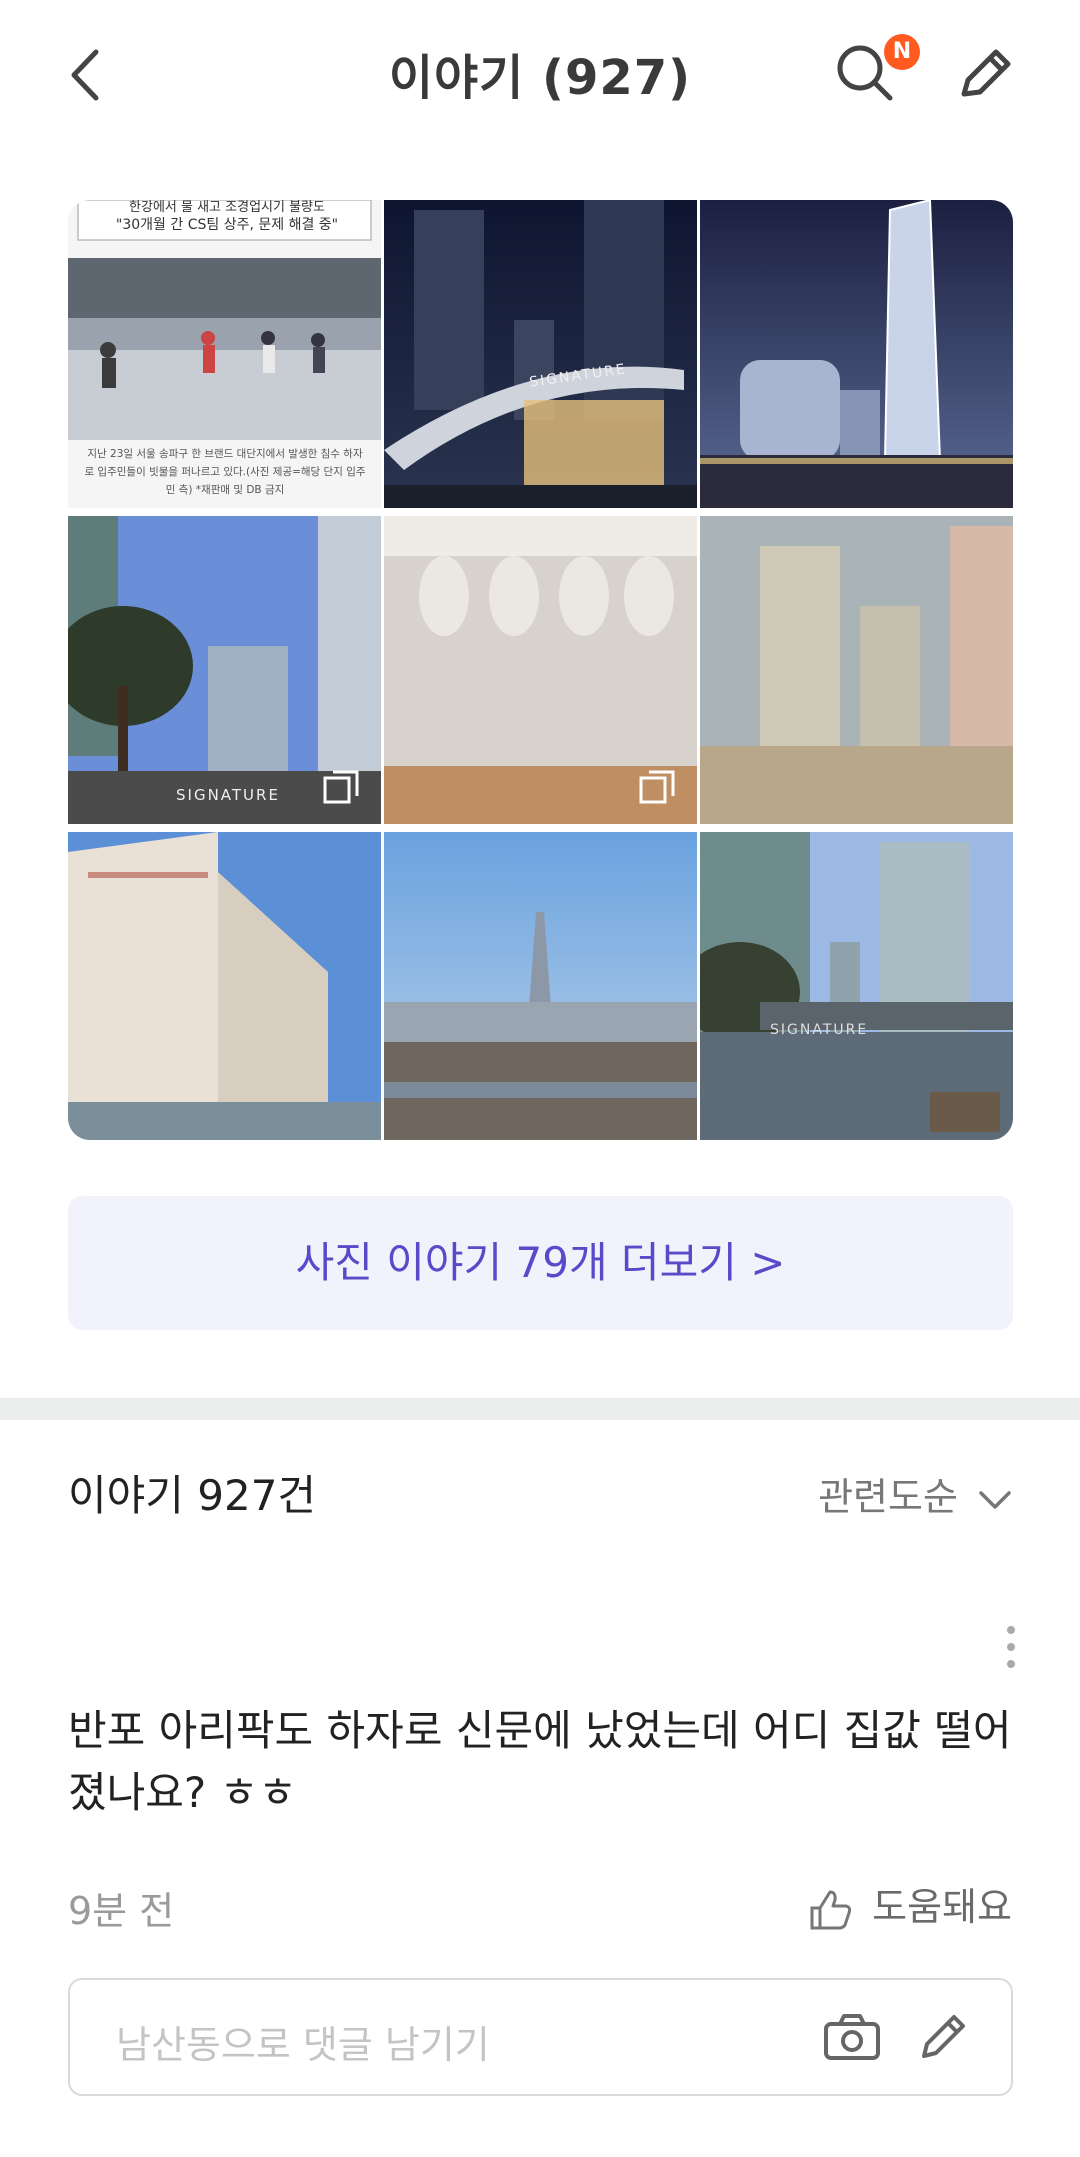 The height and width of the screenshot is (2157, 1080). I want to click on city-skyline-photo, so click(540, 986).